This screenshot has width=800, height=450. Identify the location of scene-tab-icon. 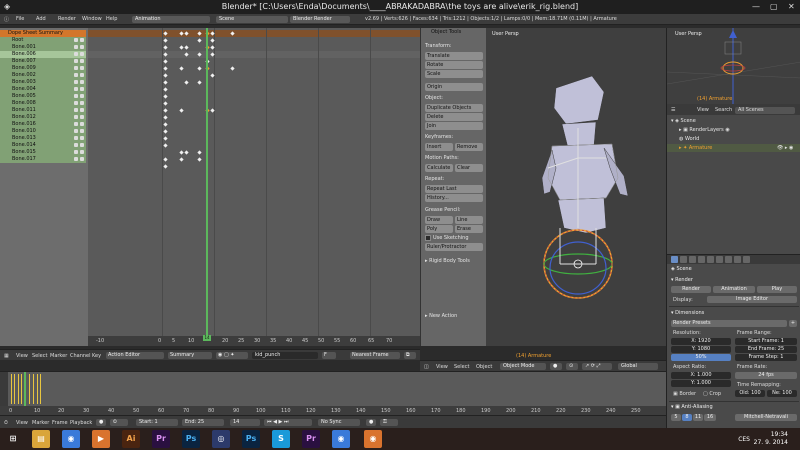
(692, 259).